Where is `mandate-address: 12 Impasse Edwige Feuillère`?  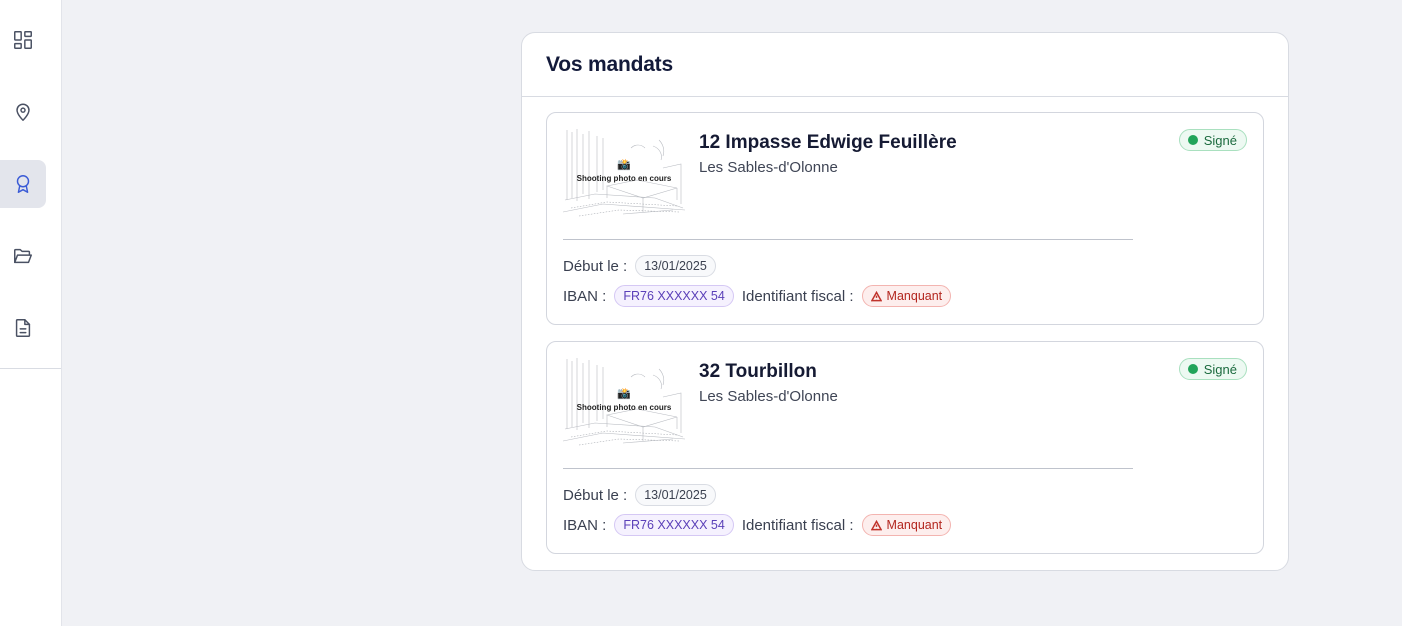
mandate-address: 12 Impasse Edwige Feuillère is located at coordinates (828, 142).